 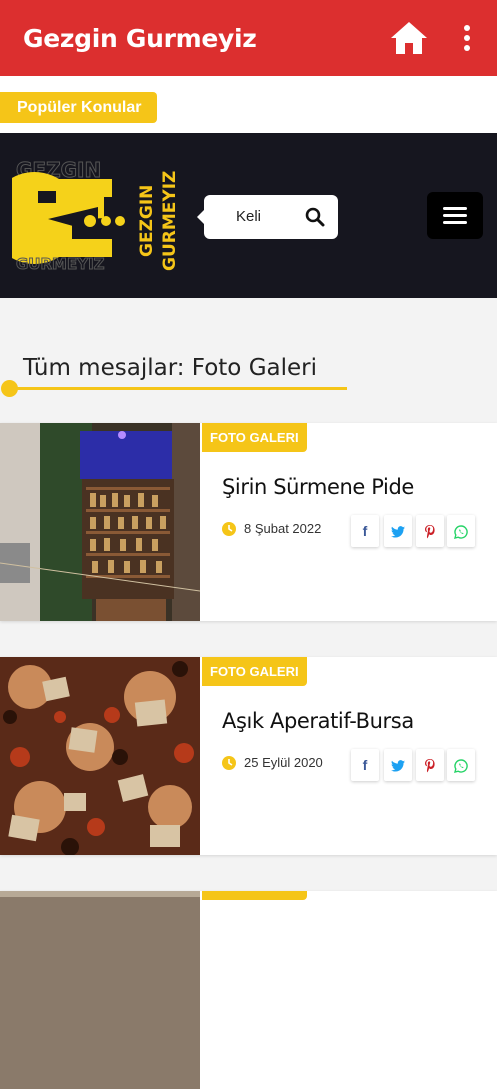 What do you see at coordinates (283, 762) in the screenshot?
I see `post-date-text: 25 Eylül 2020` at bounding box center [283, 762].